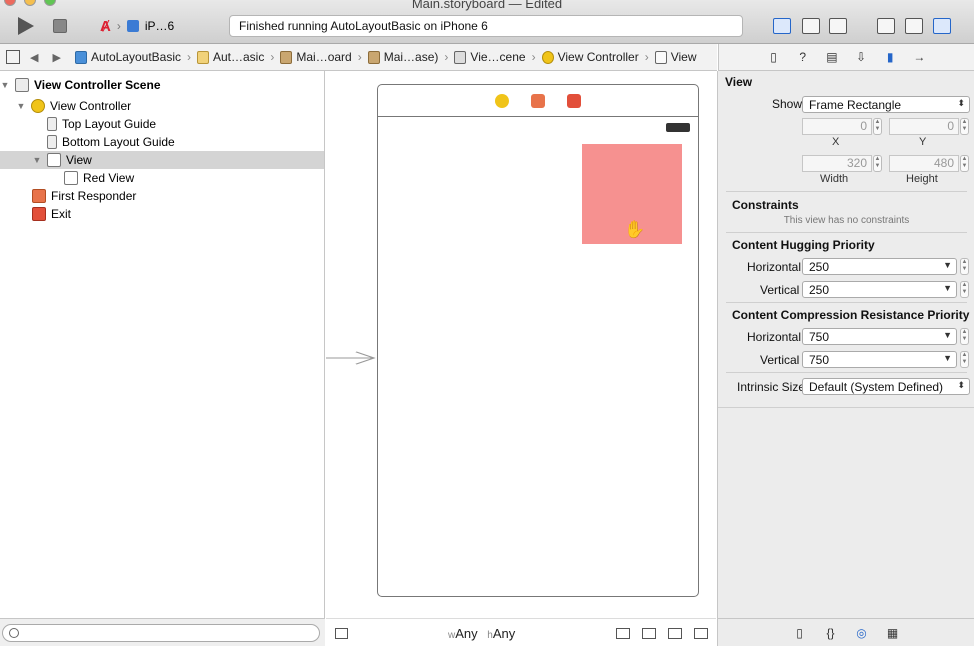 This screenshot has height=646, width=974. I want to click on toggle-debug-area-button, so click(914, 26).